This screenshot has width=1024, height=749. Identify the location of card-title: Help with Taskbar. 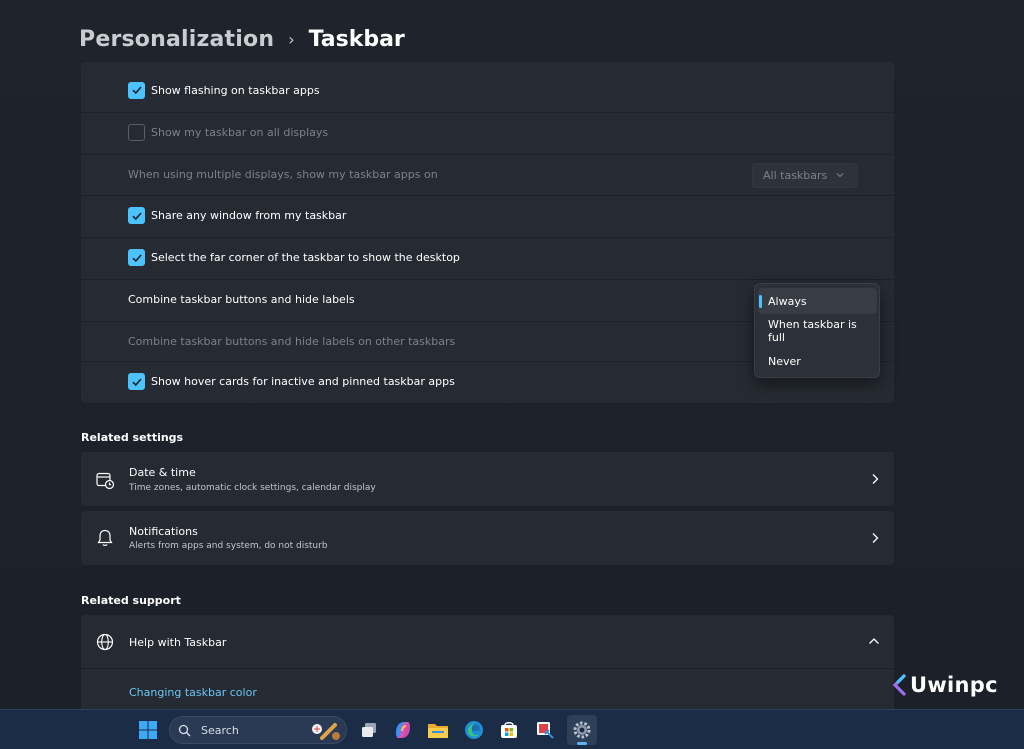
(178, 642).